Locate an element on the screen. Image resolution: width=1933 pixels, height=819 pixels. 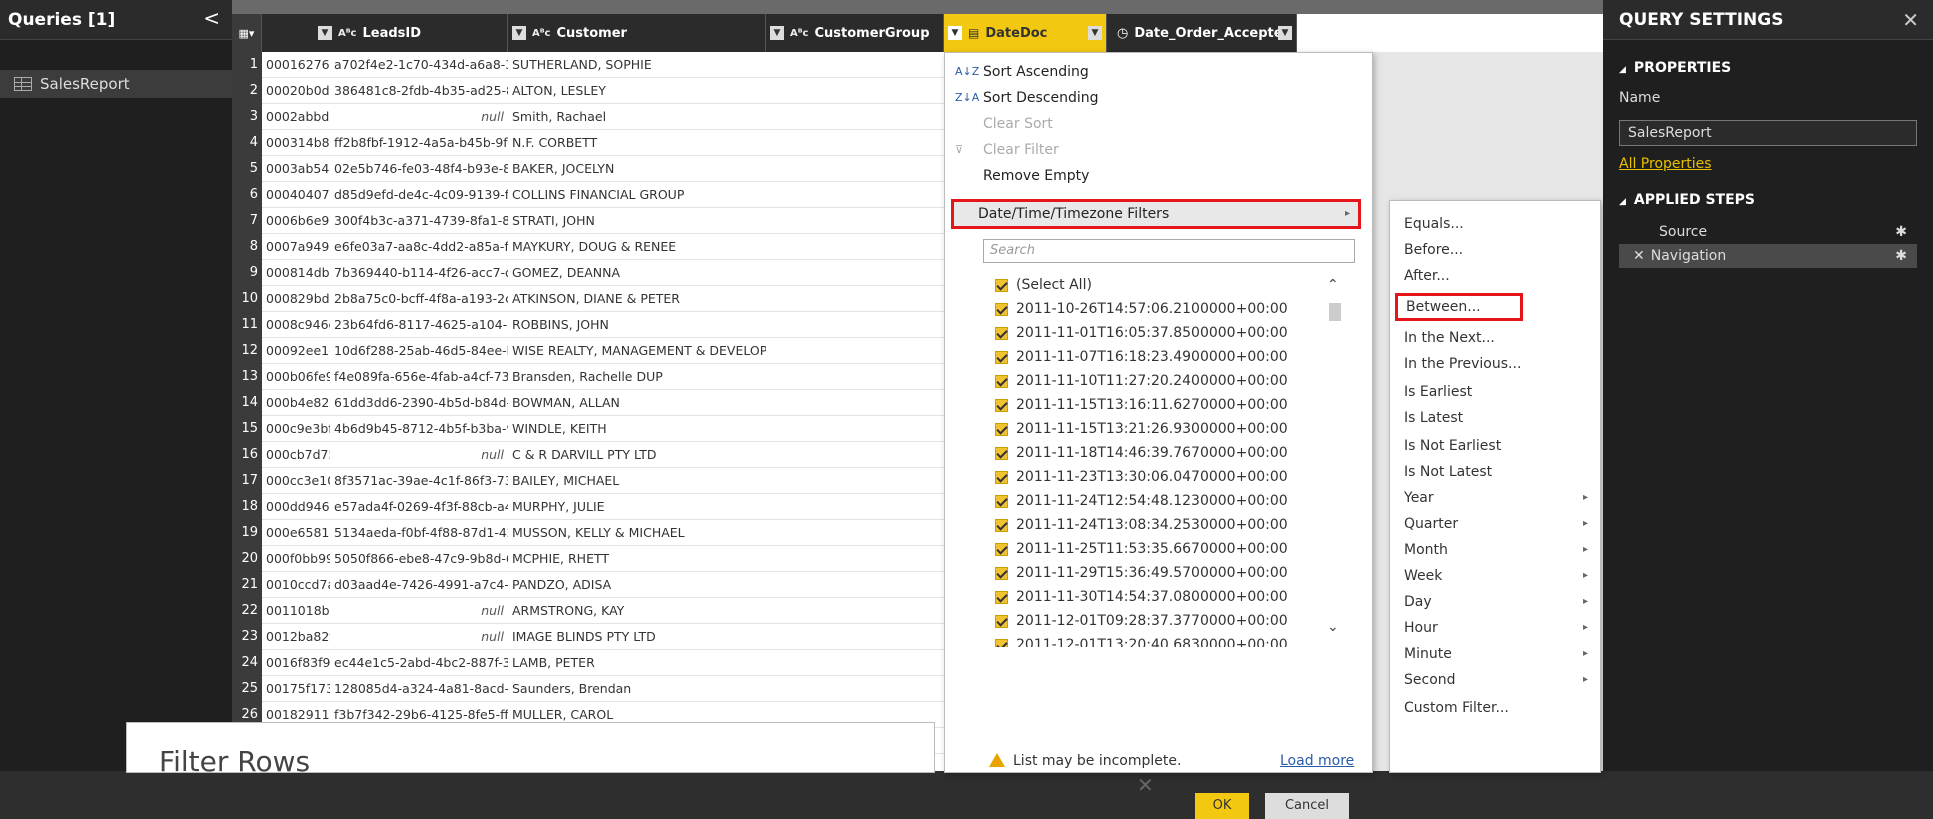
cell-customer: WINDLE, KEITH is located at coordinates (637, 429).